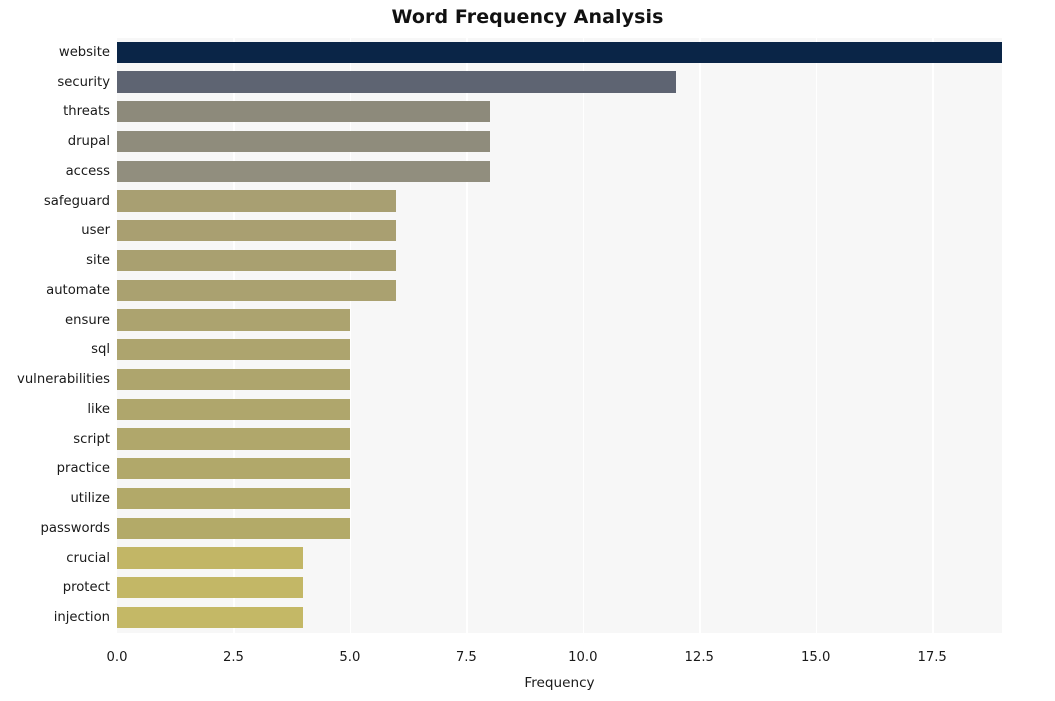 The height and width of the screenshot is (701, 1055). I want to click on x-axis-tick-label: 17.5, so click(932, 657).